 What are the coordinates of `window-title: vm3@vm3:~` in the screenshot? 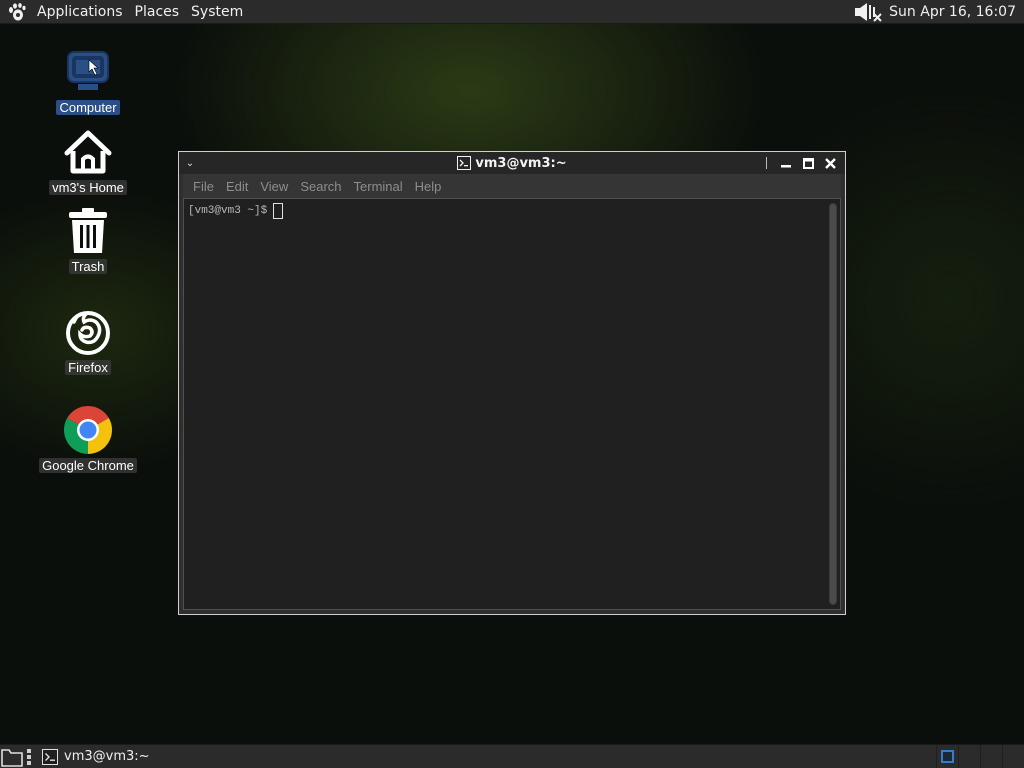 It's located at (512, 163).